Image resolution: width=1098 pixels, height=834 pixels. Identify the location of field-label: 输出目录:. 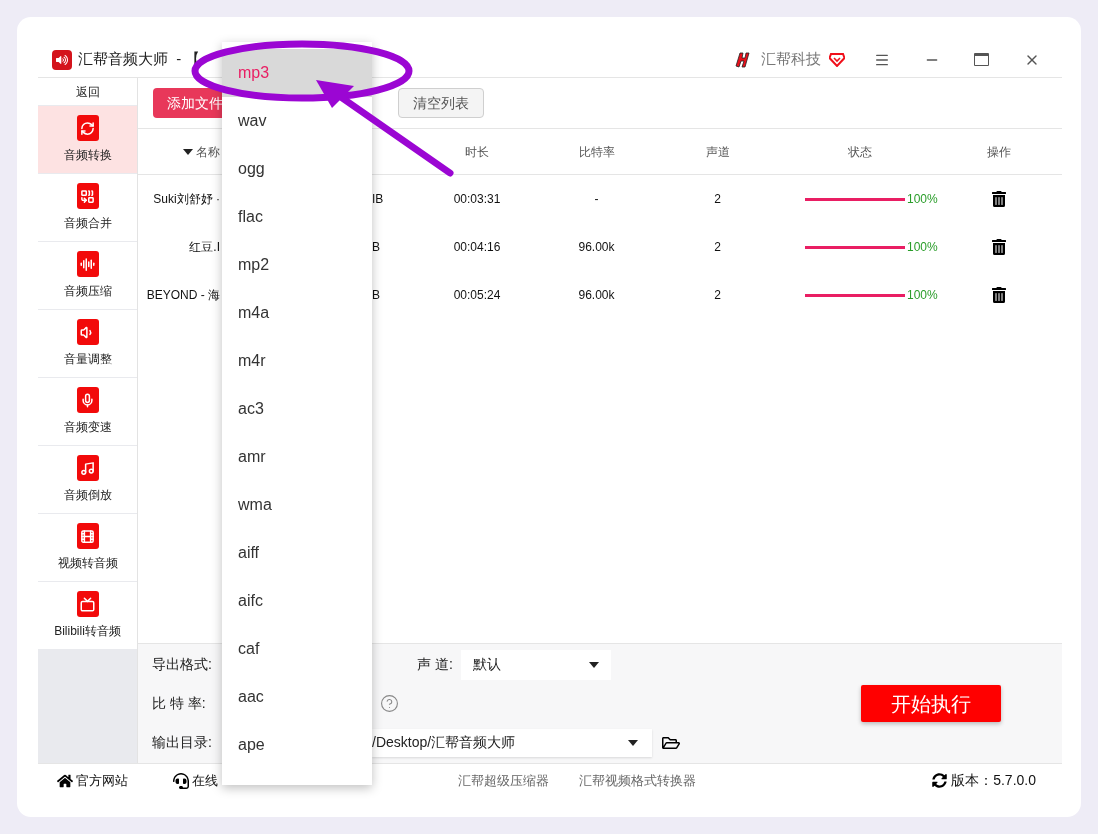
(182, 742).